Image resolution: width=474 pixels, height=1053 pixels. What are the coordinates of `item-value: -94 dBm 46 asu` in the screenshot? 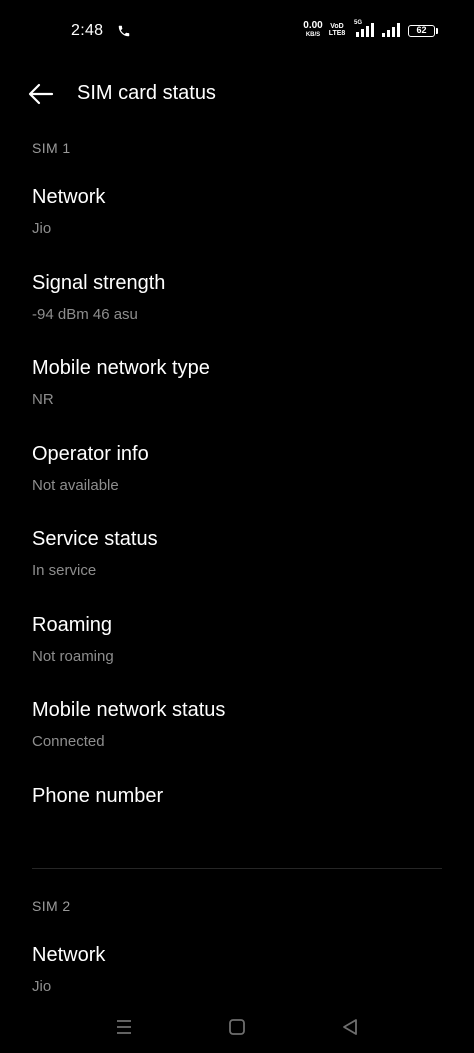 It's located at (85, 314).